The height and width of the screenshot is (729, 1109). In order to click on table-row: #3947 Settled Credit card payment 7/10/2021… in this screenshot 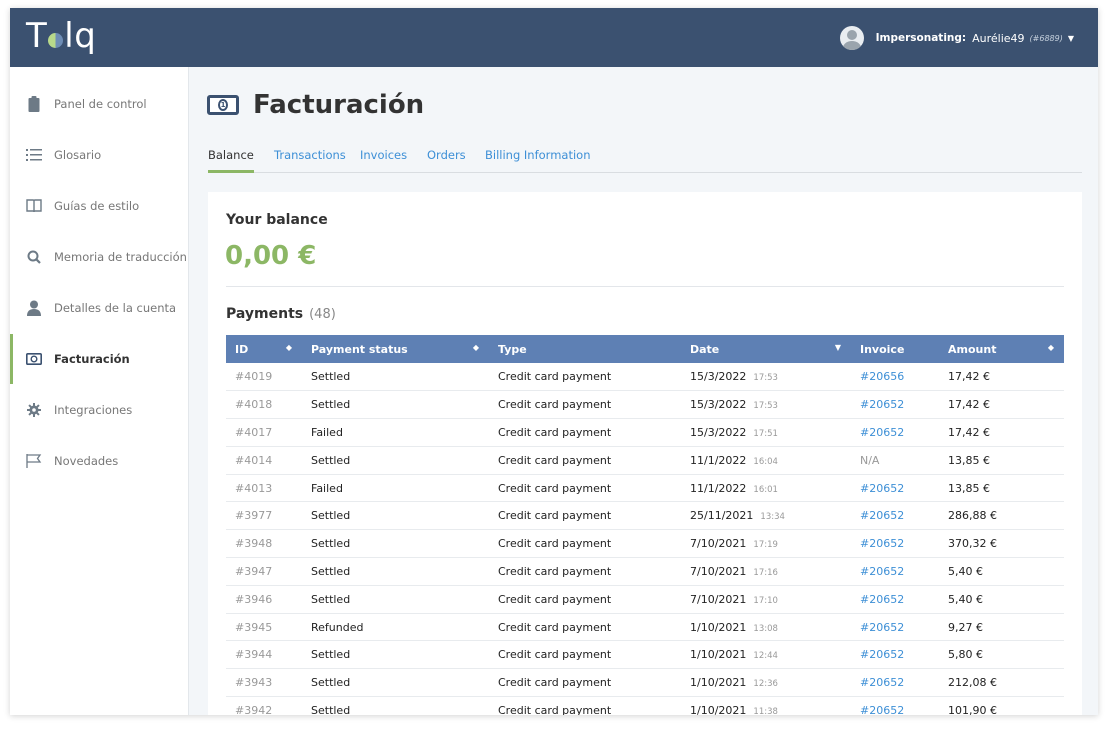, I will do `click(645, 572)`.